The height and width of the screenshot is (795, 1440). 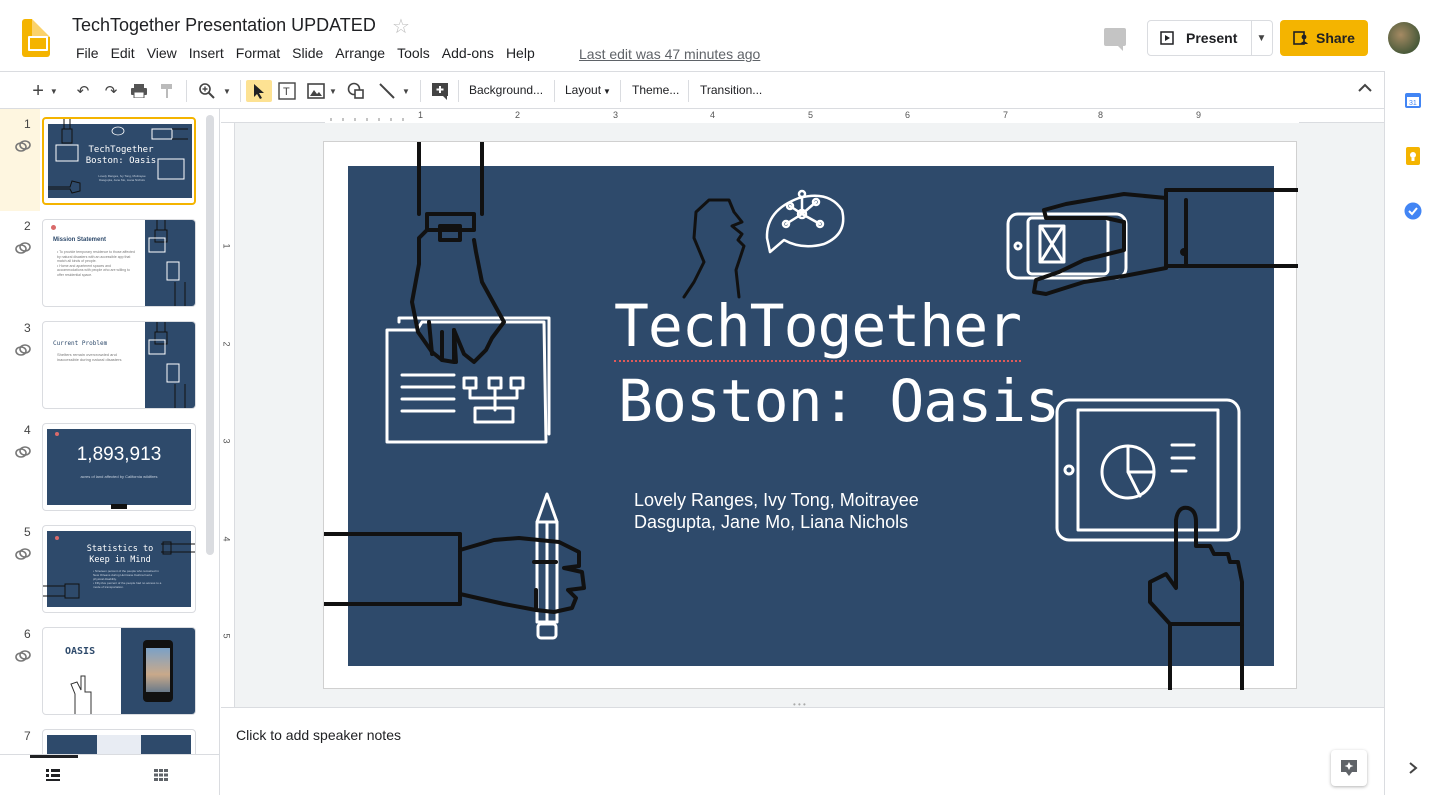 I want to click on slide-number: 2, so click(x=27, y=226).